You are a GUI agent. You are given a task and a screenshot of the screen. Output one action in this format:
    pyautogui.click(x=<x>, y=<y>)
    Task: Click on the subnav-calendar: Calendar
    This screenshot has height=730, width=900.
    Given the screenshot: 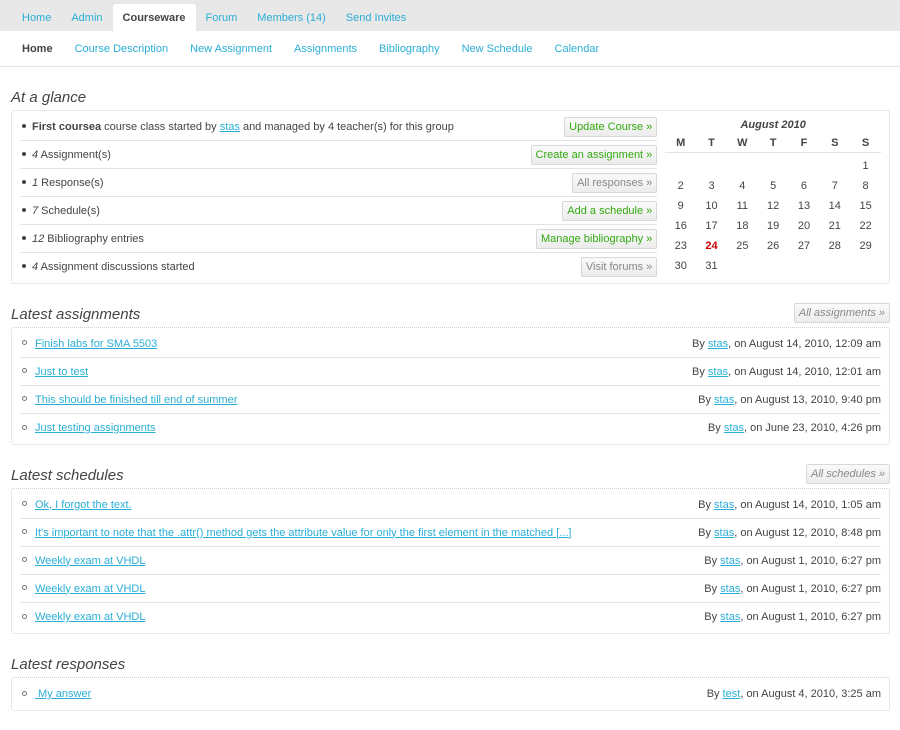 What is the action you would take?
    pyautogui.click(x=577, y=49)
    